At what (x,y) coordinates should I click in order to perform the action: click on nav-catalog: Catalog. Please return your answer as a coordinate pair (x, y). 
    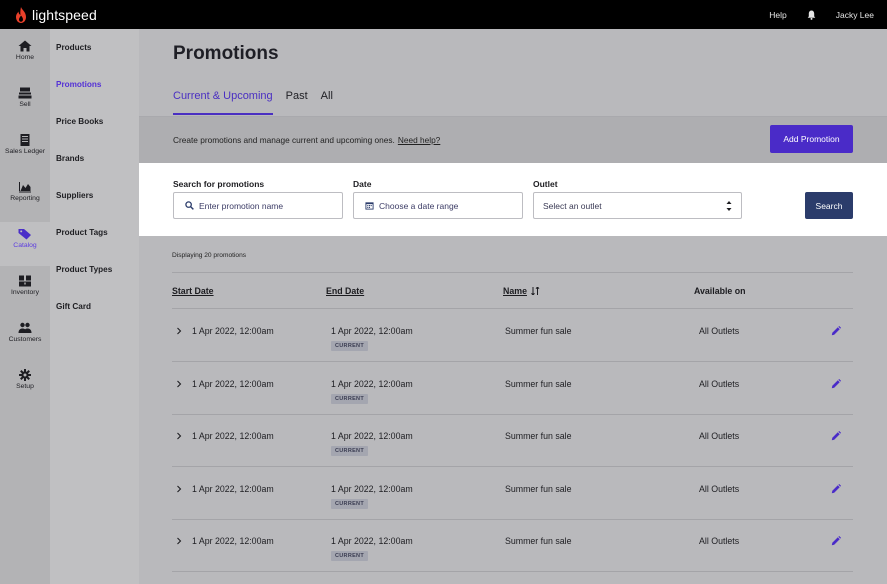
    Looking at the image, I should click on (25, 244).